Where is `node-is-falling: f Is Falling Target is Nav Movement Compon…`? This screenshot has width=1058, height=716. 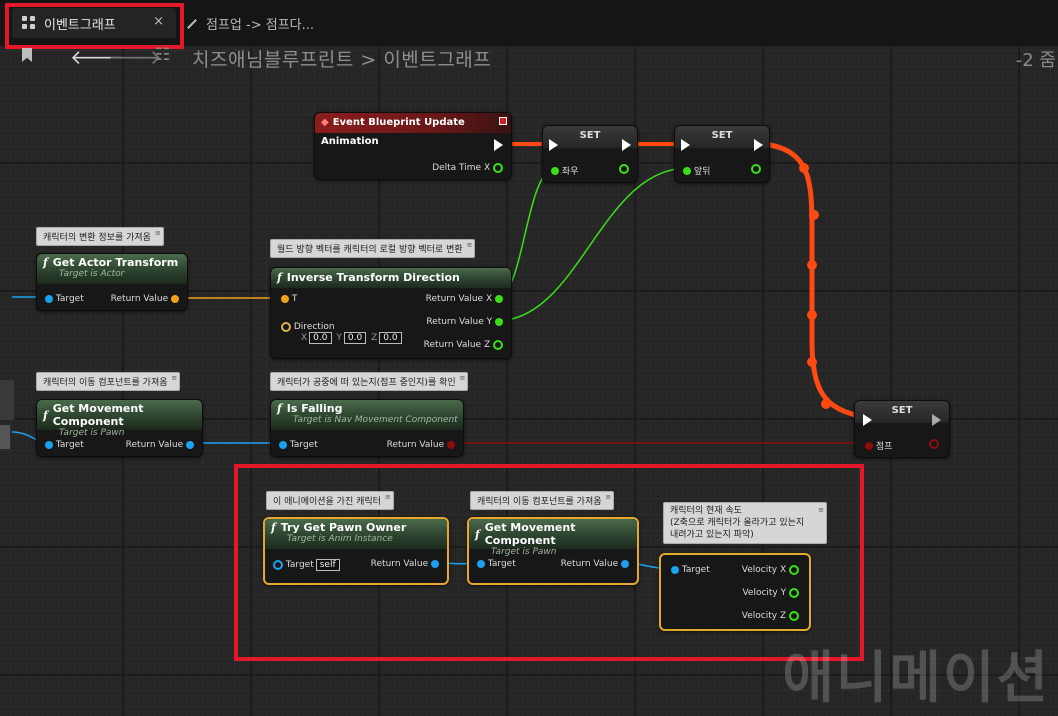 node-is-falling: f Is Falling Target is Nav Movement Compon… is located at coordinates (367, 428).